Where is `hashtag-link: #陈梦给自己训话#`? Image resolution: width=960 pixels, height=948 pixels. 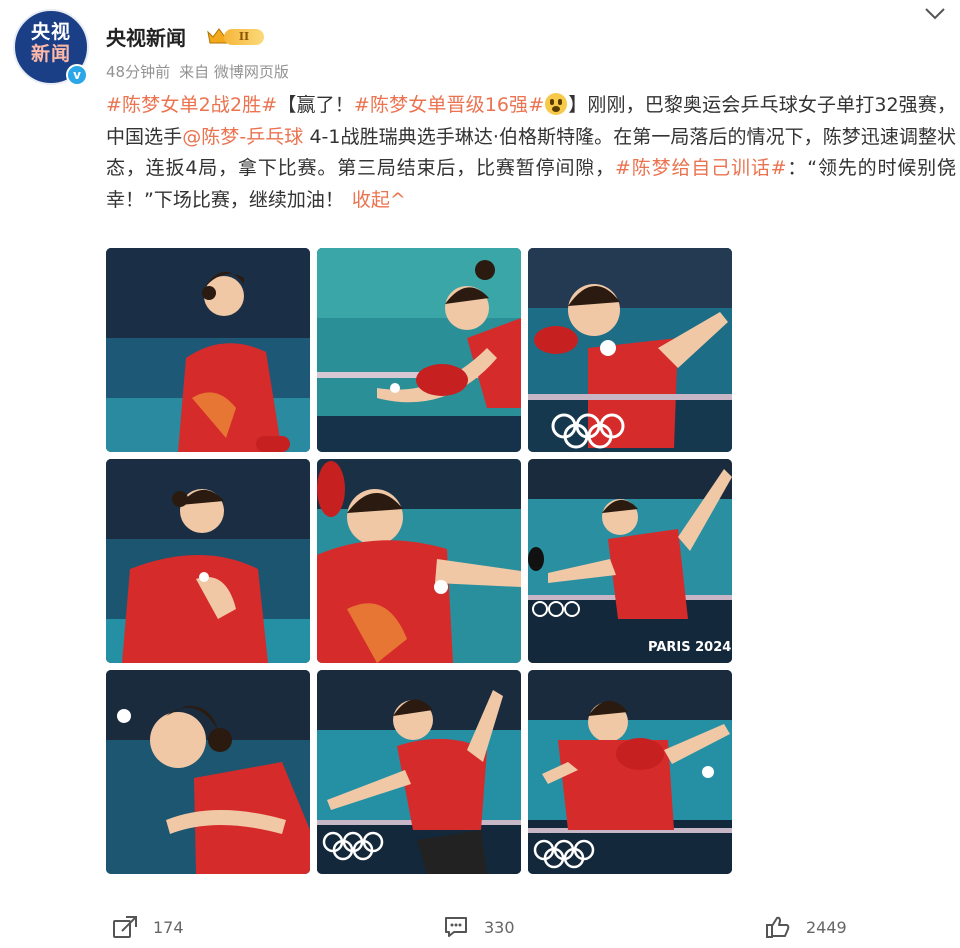 hashtag-link: #陈梦给自己训话# is located at coordinates (701, 168).